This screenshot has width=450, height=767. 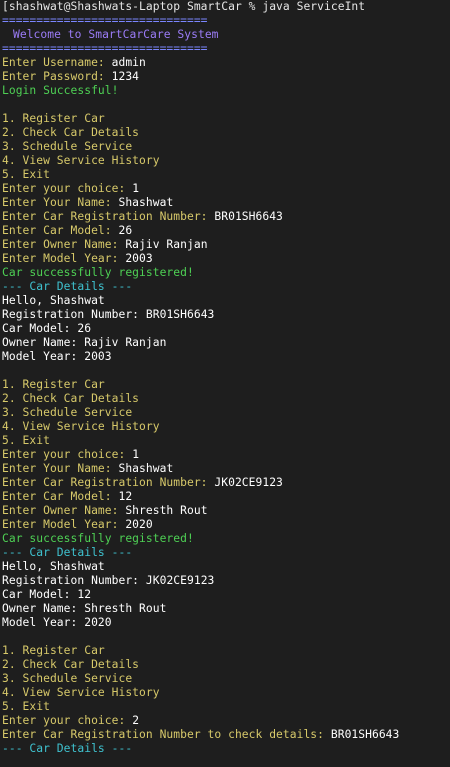 I want to click on year-input-line: Enter Model Year: 2003, so click(x=226, y=259).